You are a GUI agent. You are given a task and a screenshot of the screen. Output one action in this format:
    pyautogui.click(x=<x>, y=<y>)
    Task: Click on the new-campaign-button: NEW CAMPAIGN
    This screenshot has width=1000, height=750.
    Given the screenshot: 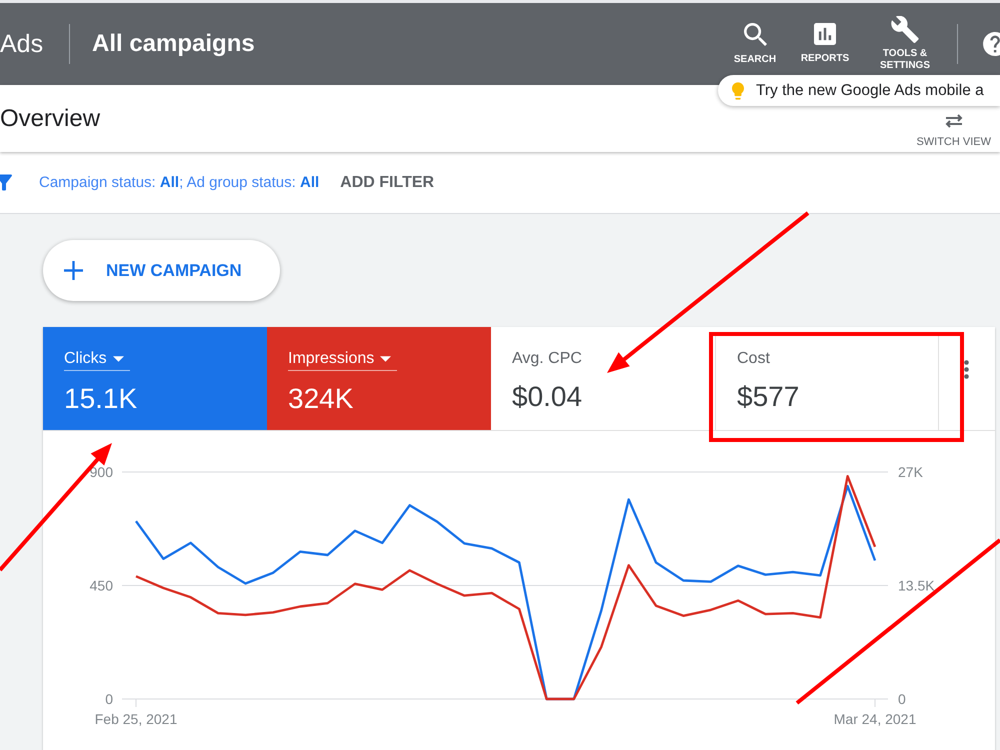 What is the action you would take?
    pyautogui.click(x=161, y=270)
    